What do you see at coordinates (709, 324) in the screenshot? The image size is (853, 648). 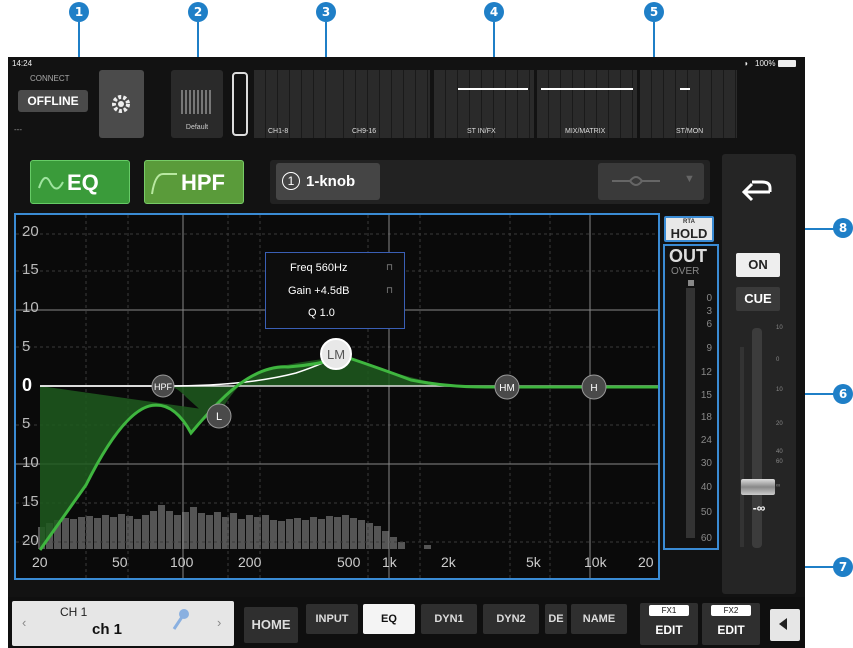 I see `meter-scale-6: 6` at bounding box center [709, 324].